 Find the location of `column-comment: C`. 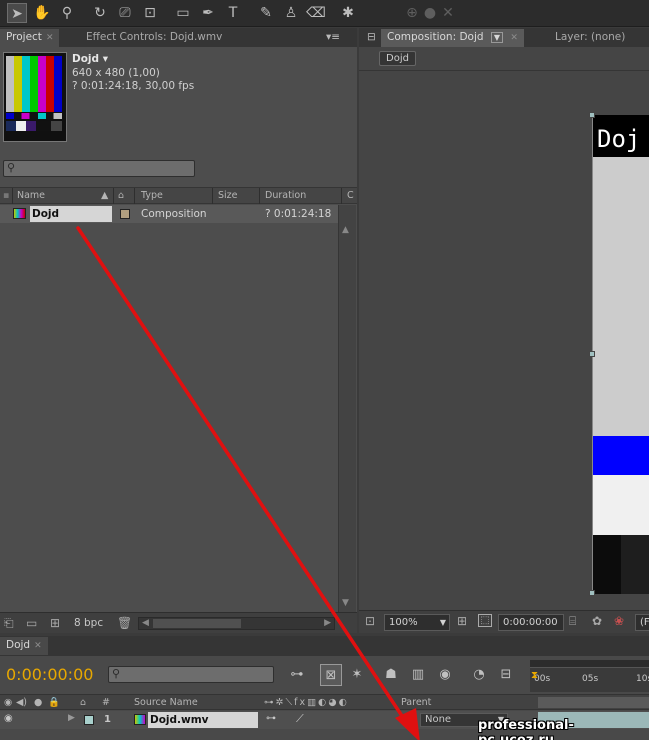

column-comment: C is located at coordinates (350, 195).